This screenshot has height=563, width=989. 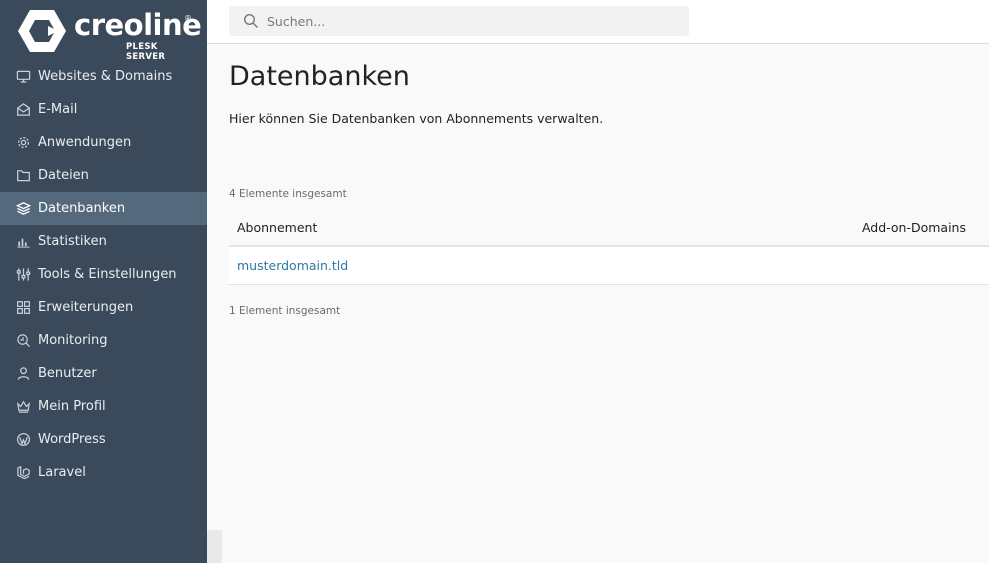 What do you see at coordinates (23, 110) in the screenshot?
I see `envelope-icon` at bounding box center [23, 110].